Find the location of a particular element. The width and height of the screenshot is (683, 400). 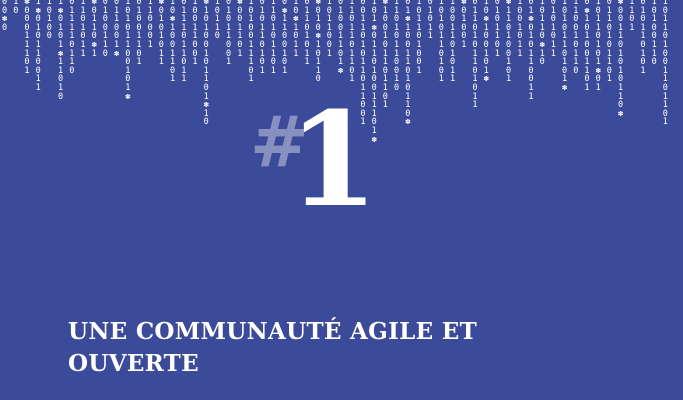

binary-rain-column: 0 1 1 0 0 1 ✽ is located at coordinates (117, 29).